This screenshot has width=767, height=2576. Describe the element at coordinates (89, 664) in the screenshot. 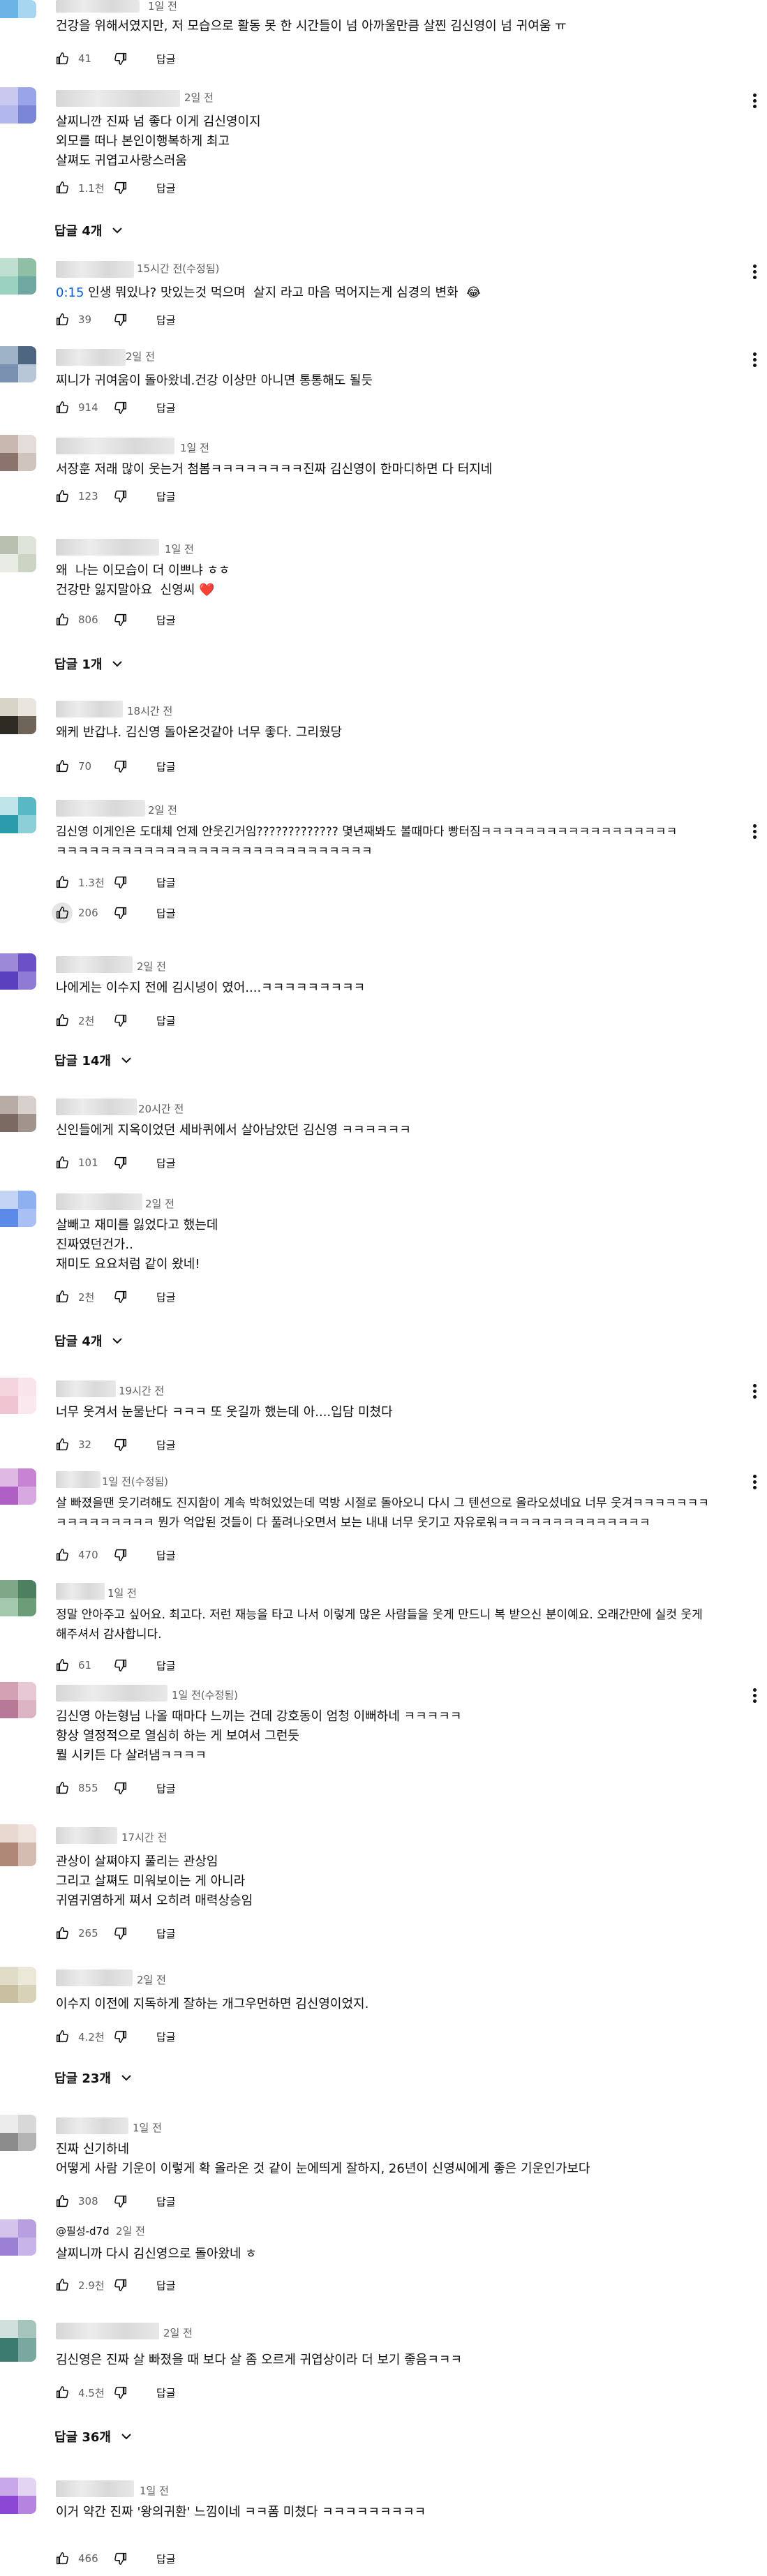

I see `view-replies-button: 답글 1개` at that location.